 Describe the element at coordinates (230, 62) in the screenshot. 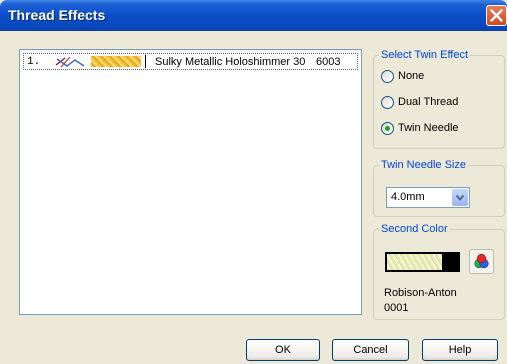

I see `thread-name: Sulky Metallic Holoshimmer 30` at that location.